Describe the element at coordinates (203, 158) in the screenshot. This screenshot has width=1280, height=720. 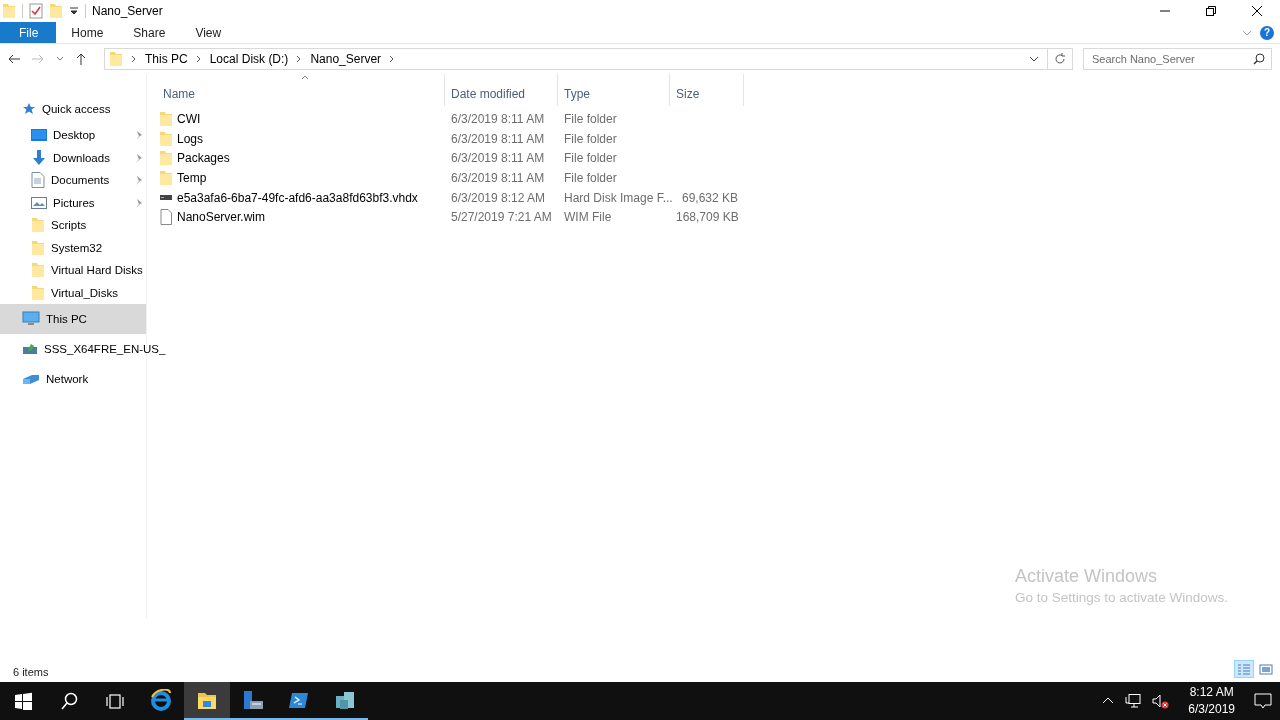
I see `file-name: Packages` at that location.